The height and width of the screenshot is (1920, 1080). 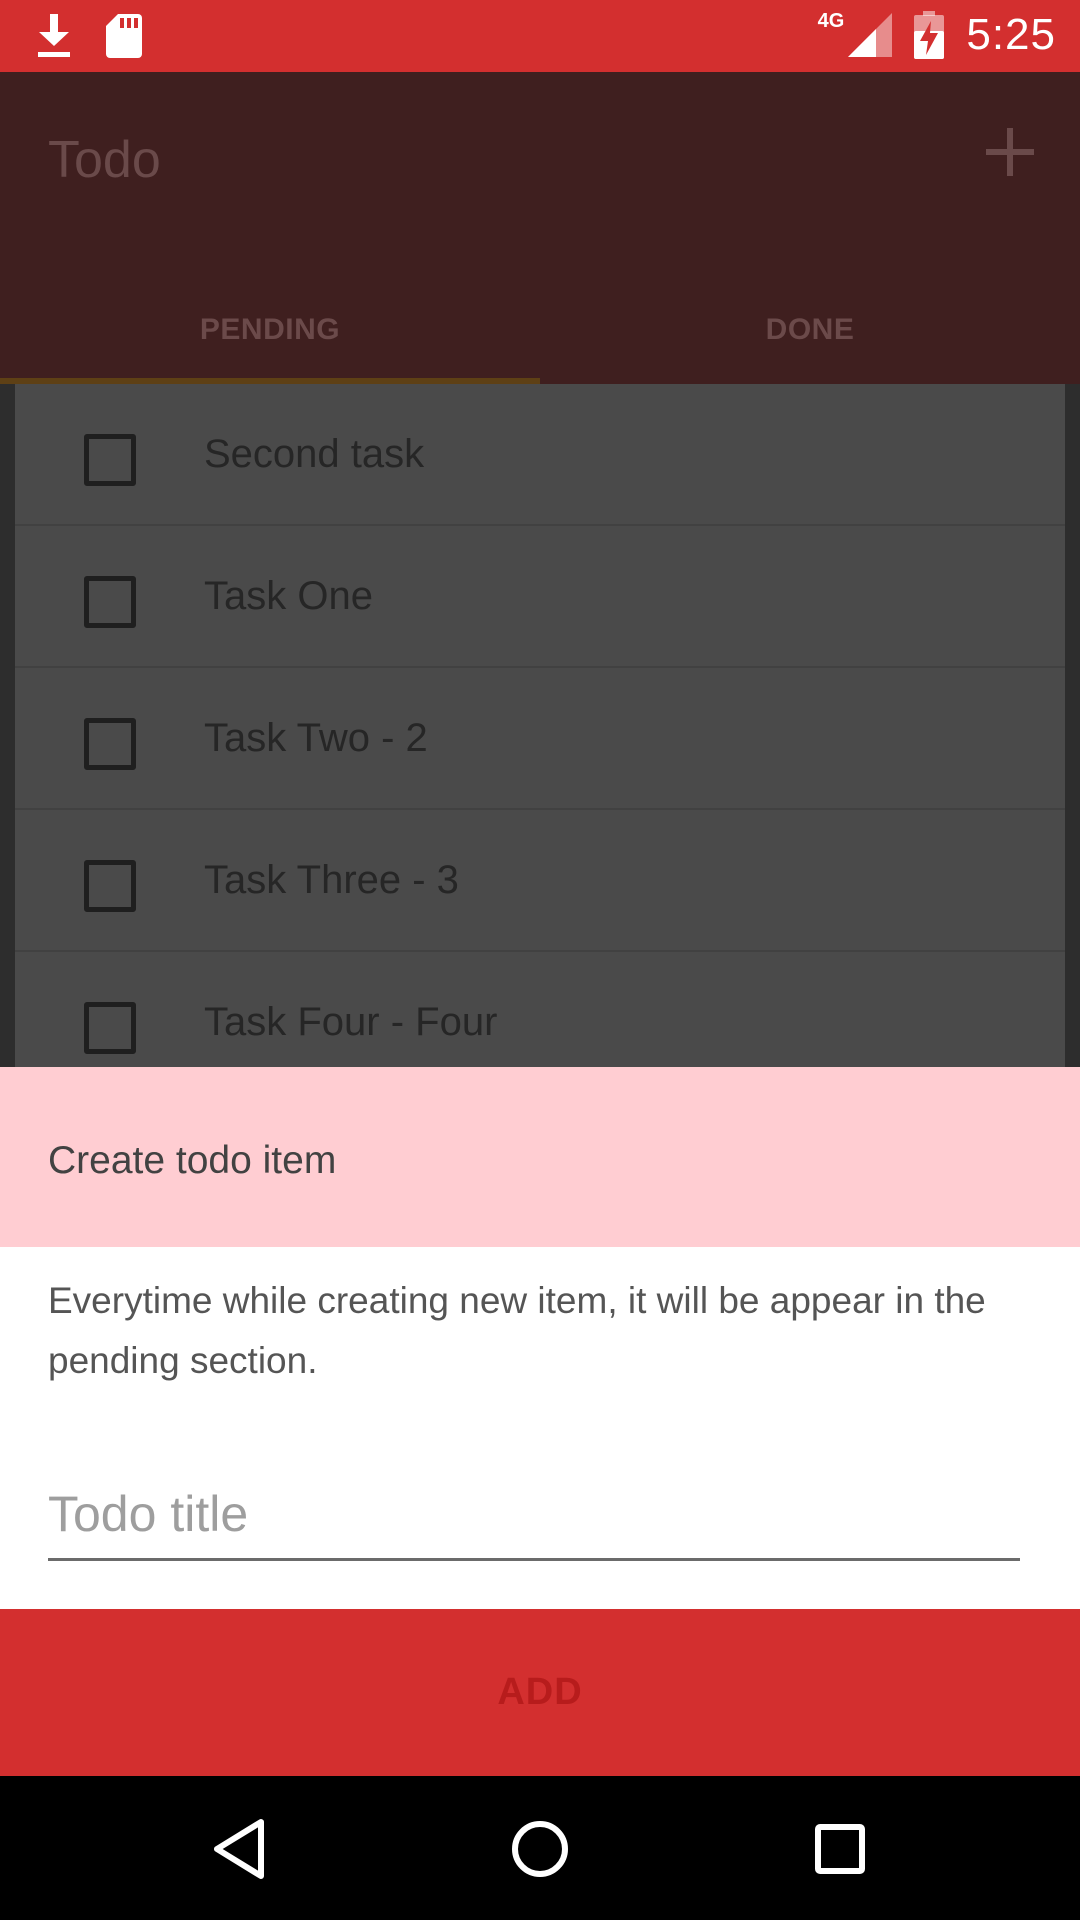 I want to click on list-item: Task Three - 3, so click(x=540, y=881).